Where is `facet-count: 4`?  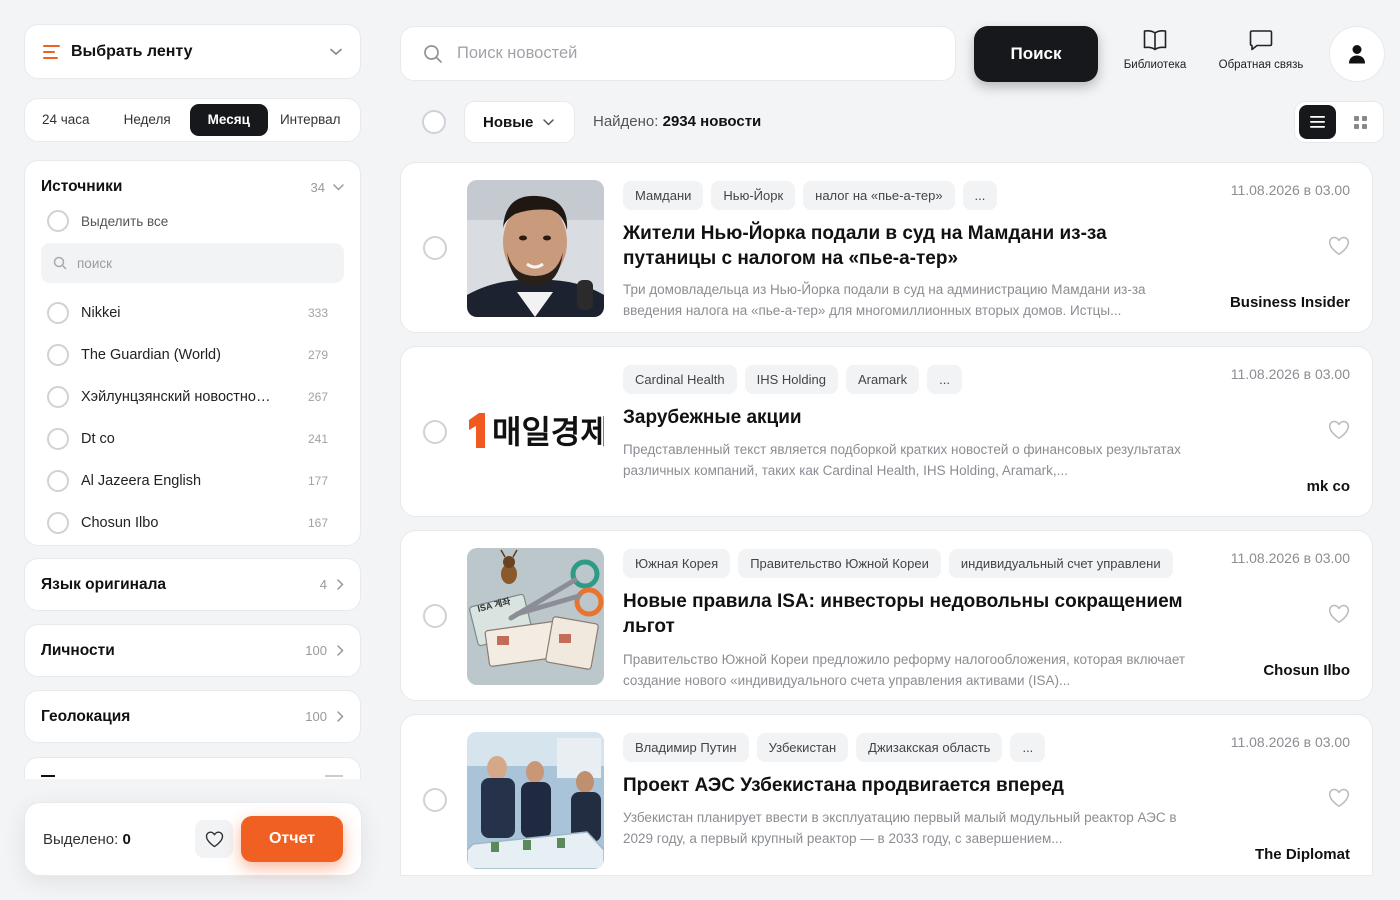 facet-count: 4 is located at coordinates (323, 584).